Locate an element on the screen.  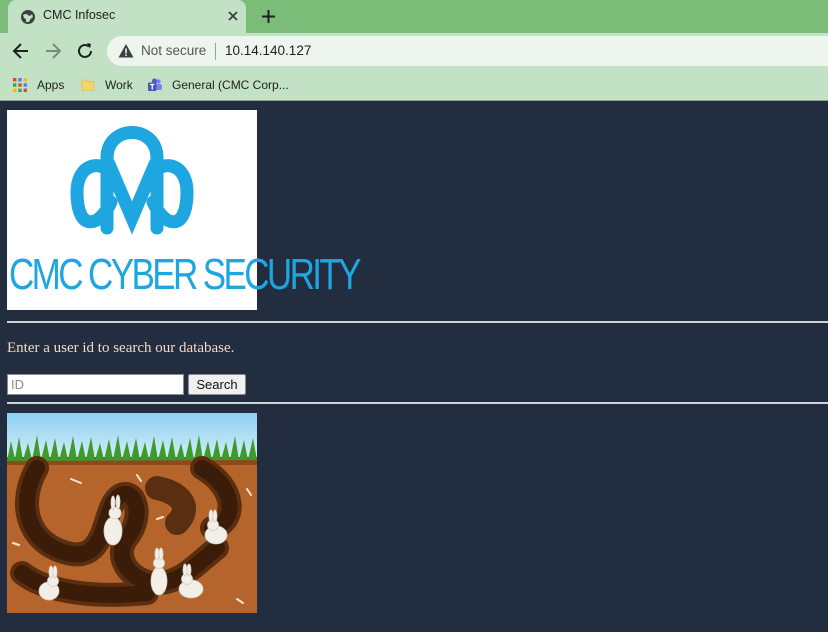
logo-text: CMC CYBER SECURITY is located at coordinates (185, 274).